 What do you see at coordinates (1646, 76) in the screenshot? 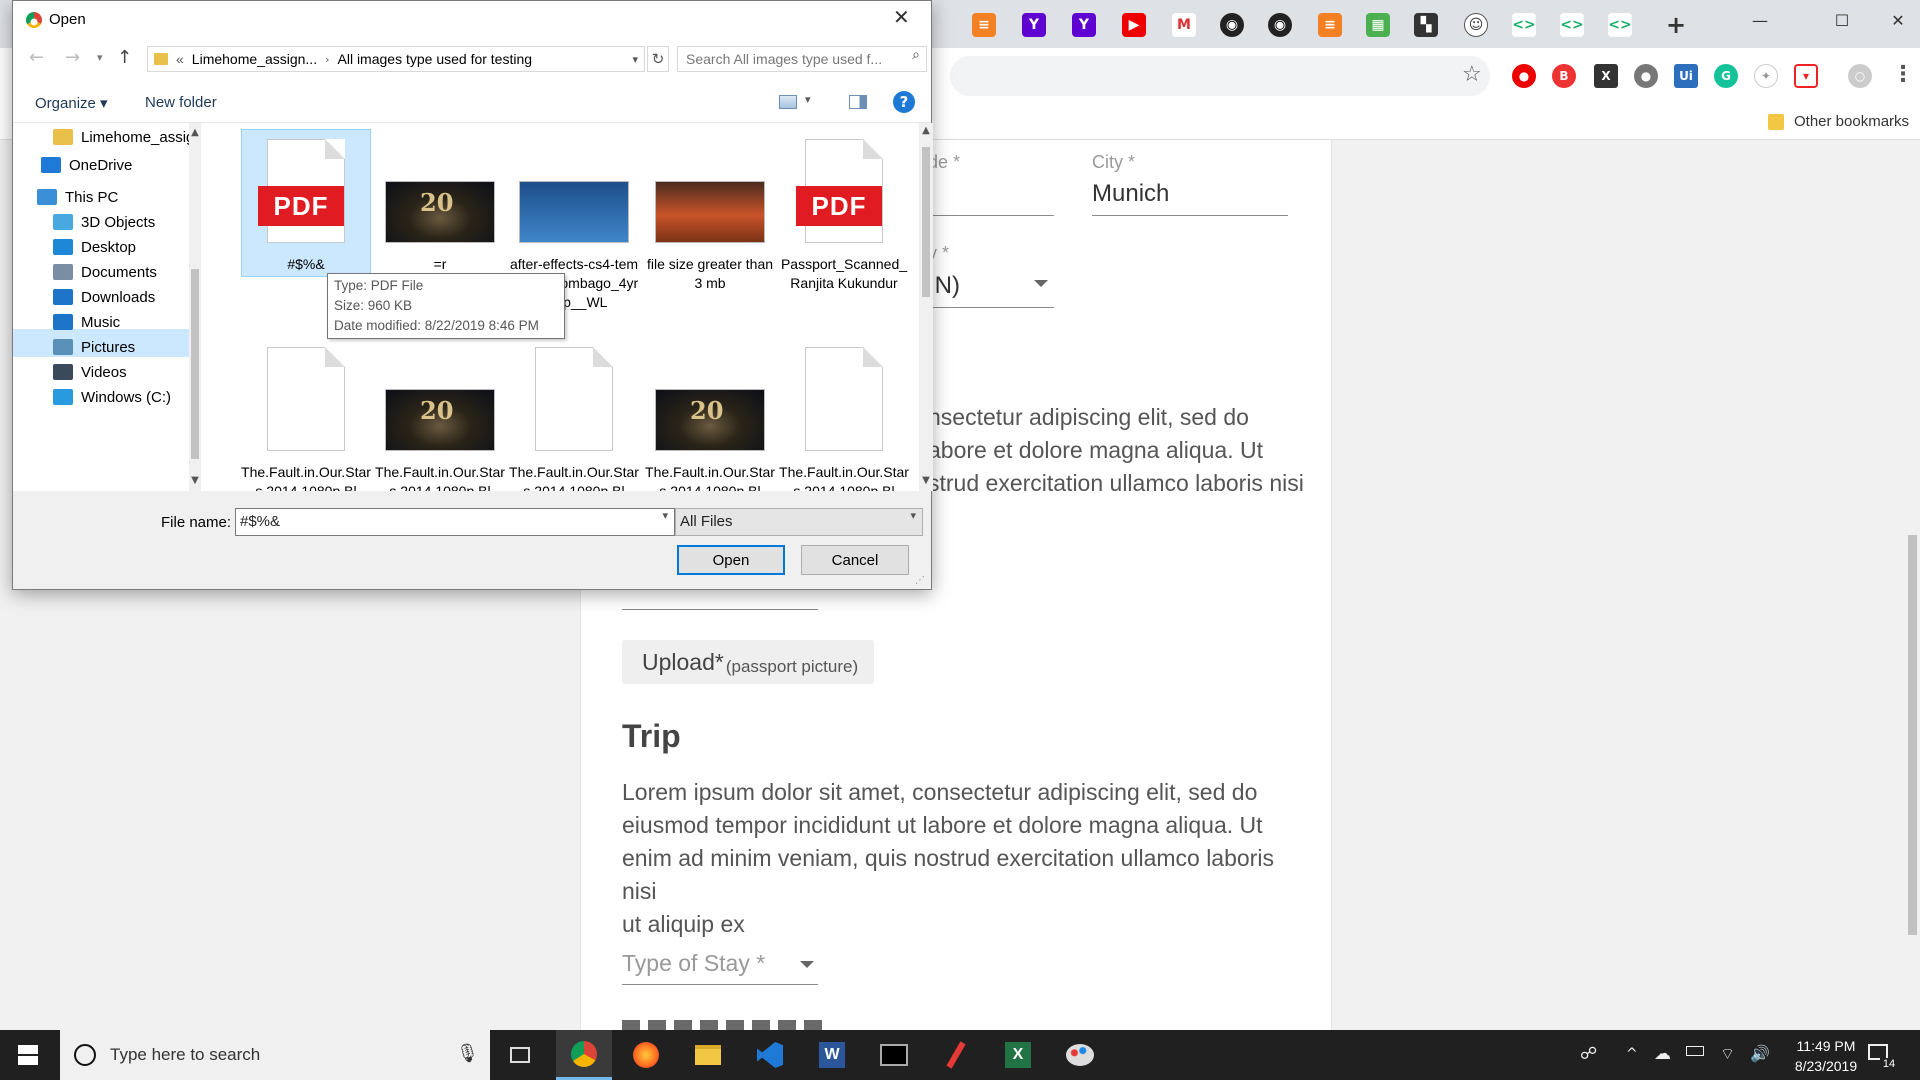
I see `circle-extension-icon: ●` at bounding box center [1646, 76].